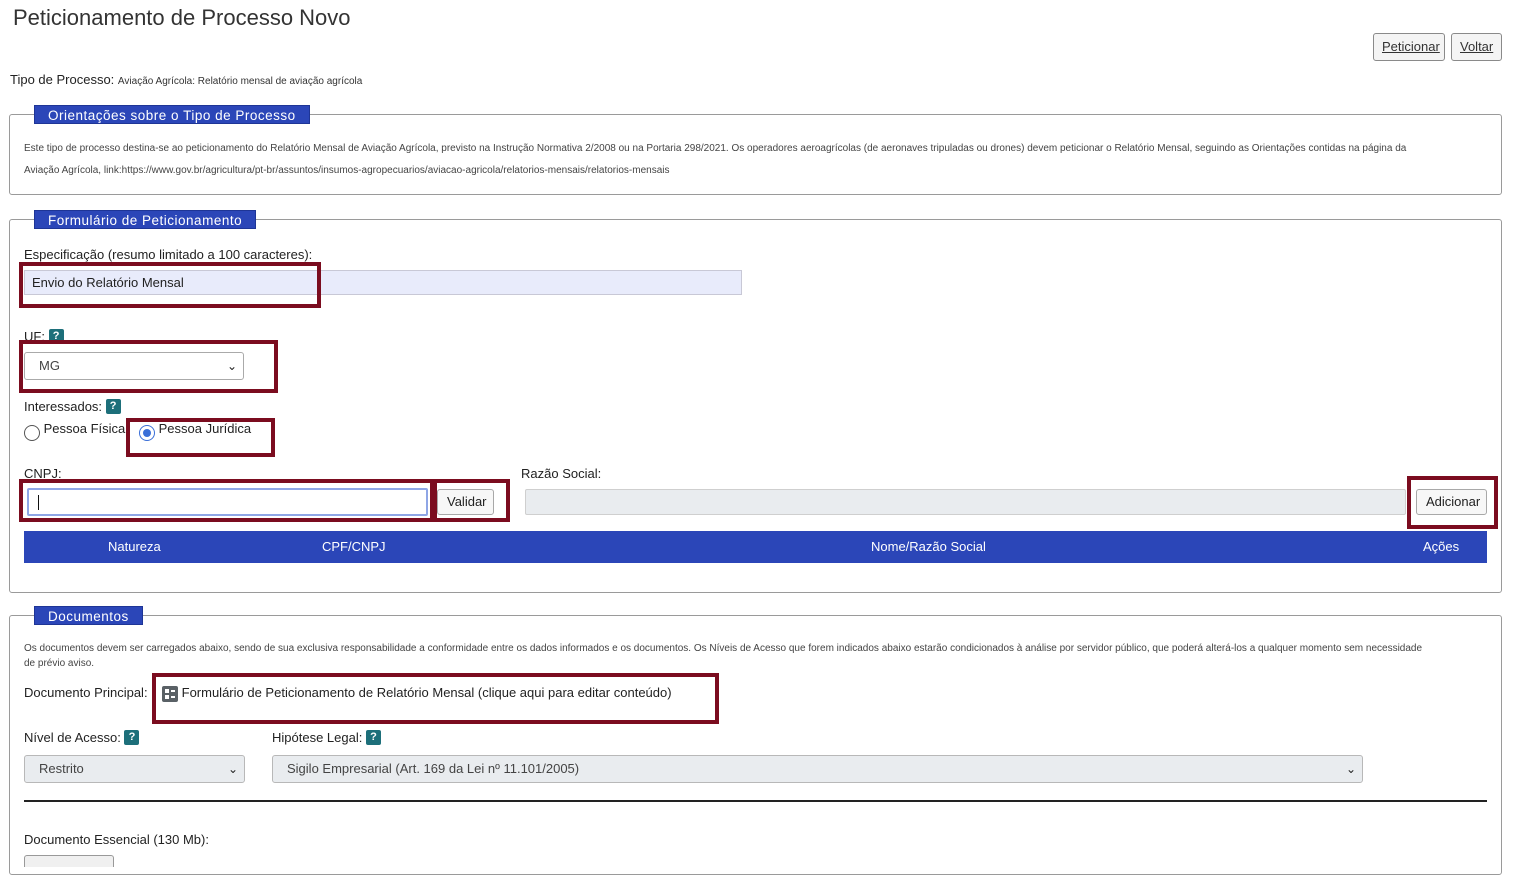 The height and width of the screenshot is (875, 1529). I want to click on col-acoes: Ações, so click(1441, 546).